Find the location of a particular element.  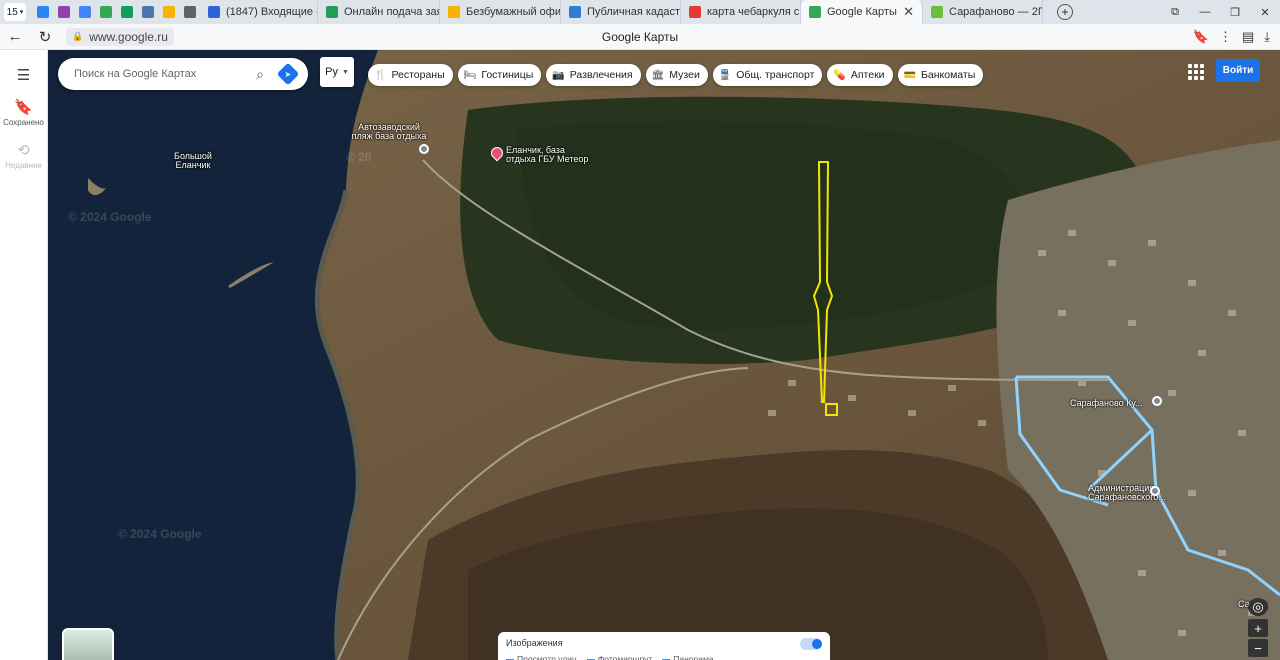

chip-atm: 💳 Банкоматы is located at coordinates (940, 75).